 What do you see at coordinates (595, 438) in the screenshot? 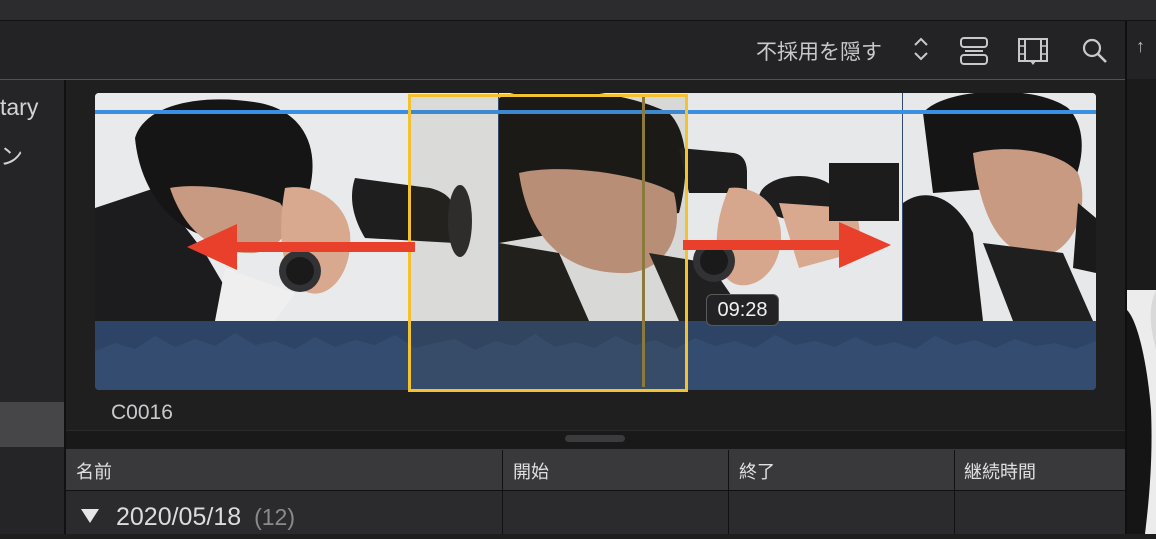
I see `splitter-grip` at bounding box center [595, 438].